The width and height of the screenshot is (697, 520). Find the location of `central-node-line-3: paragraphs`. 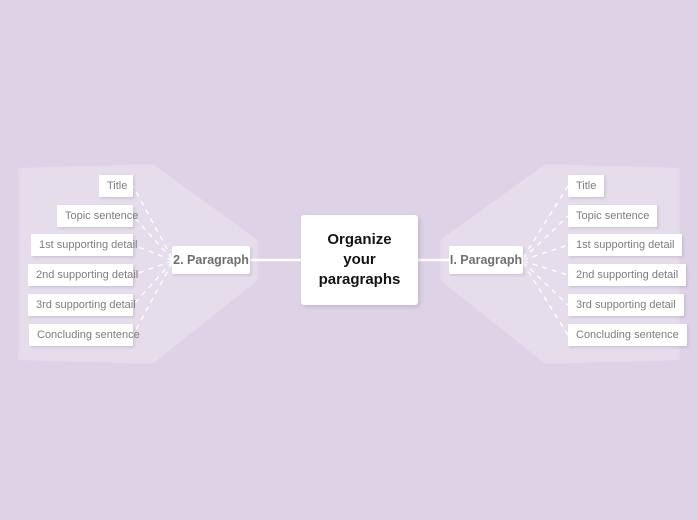

central-node-line-3: paragraphs is located at coordinates (359, 279).